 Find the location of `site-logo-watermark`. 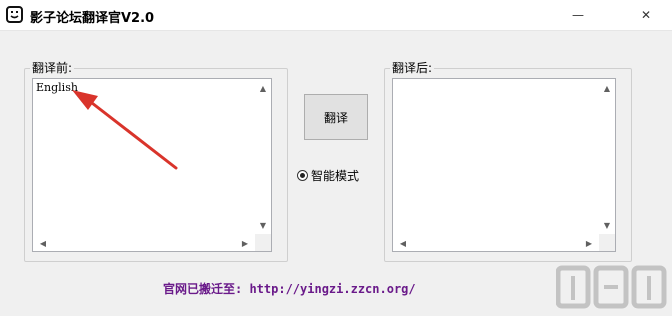

site-logo-watermark is located at coordinates (611, 287).